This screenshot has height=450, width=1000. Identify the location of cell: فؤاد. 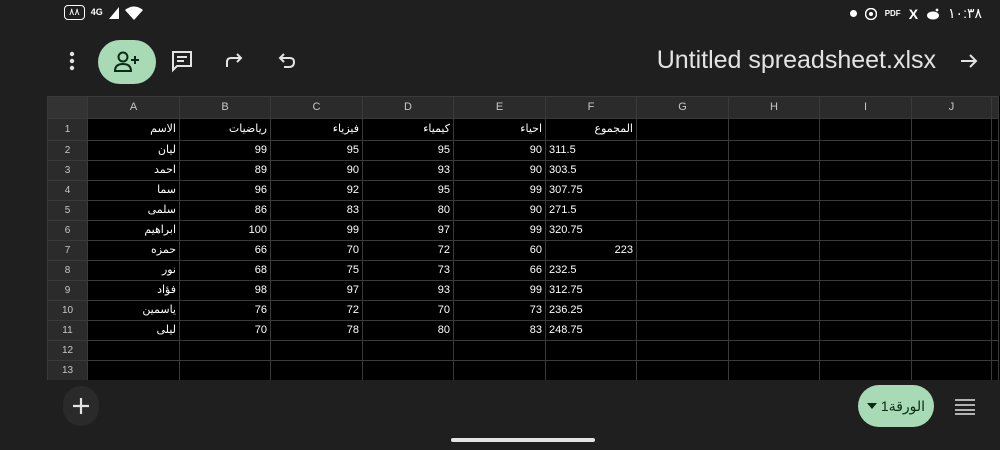
(133, 290).